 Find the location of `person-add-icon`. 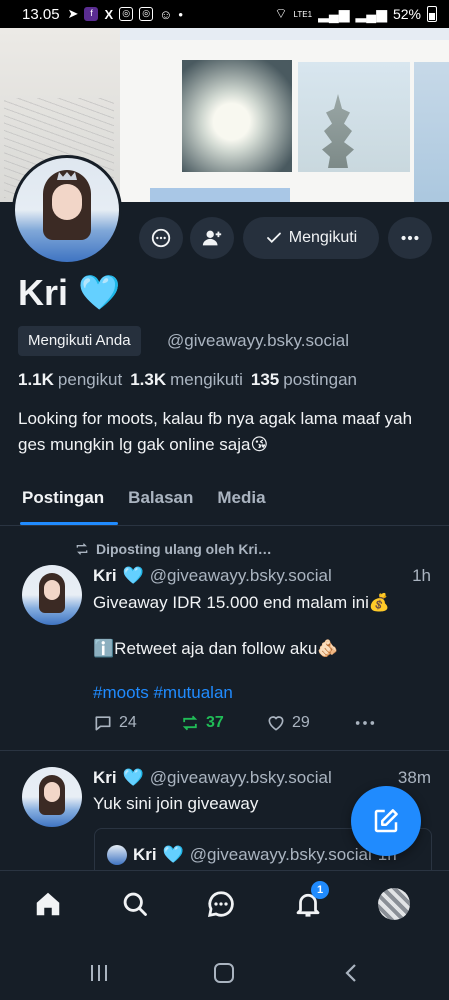

person-add-icon is located at coordinates (212, 238).